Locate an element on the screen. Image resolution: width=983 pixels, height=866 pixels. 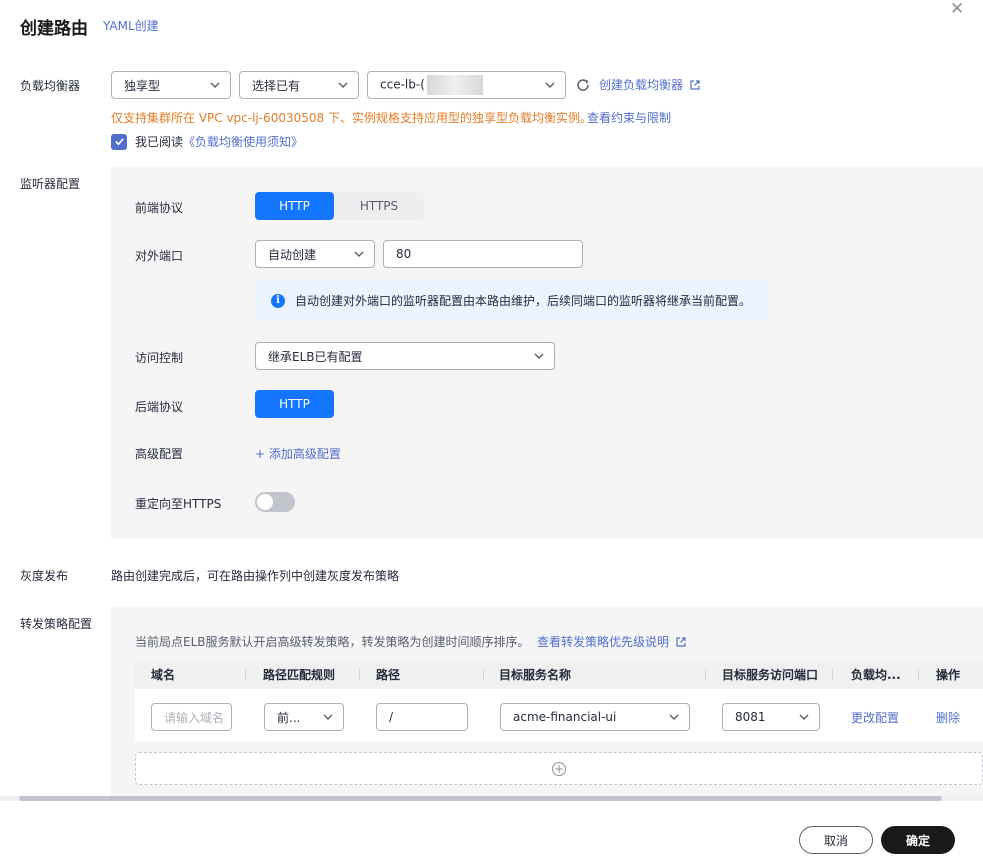
advanced-config-label: 高级配置 is located at coordinates (159, 454).